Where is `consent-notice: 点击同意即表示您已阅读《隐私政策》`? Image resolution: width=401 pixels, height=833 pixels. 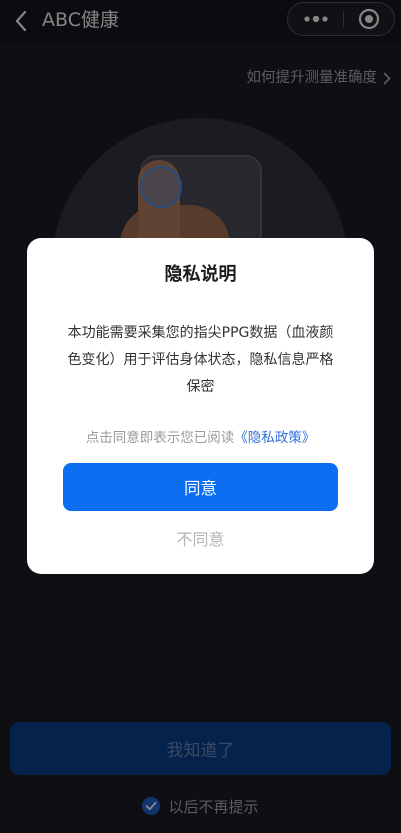
consent-notice: 点击同意即表示您已阅读《隐私政策》 is located at coordinates (200, 438).